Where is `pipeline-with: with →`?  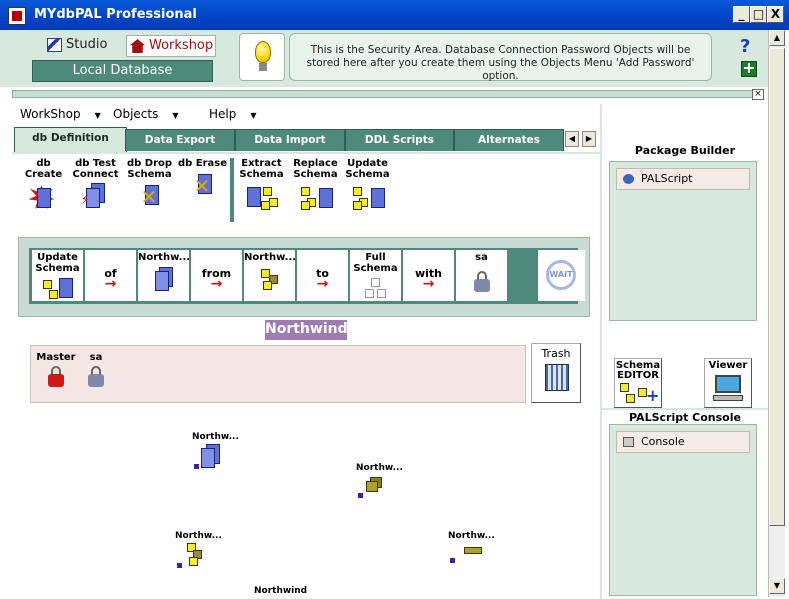
pipeline-with: with → is located at coordinates (428, 275).